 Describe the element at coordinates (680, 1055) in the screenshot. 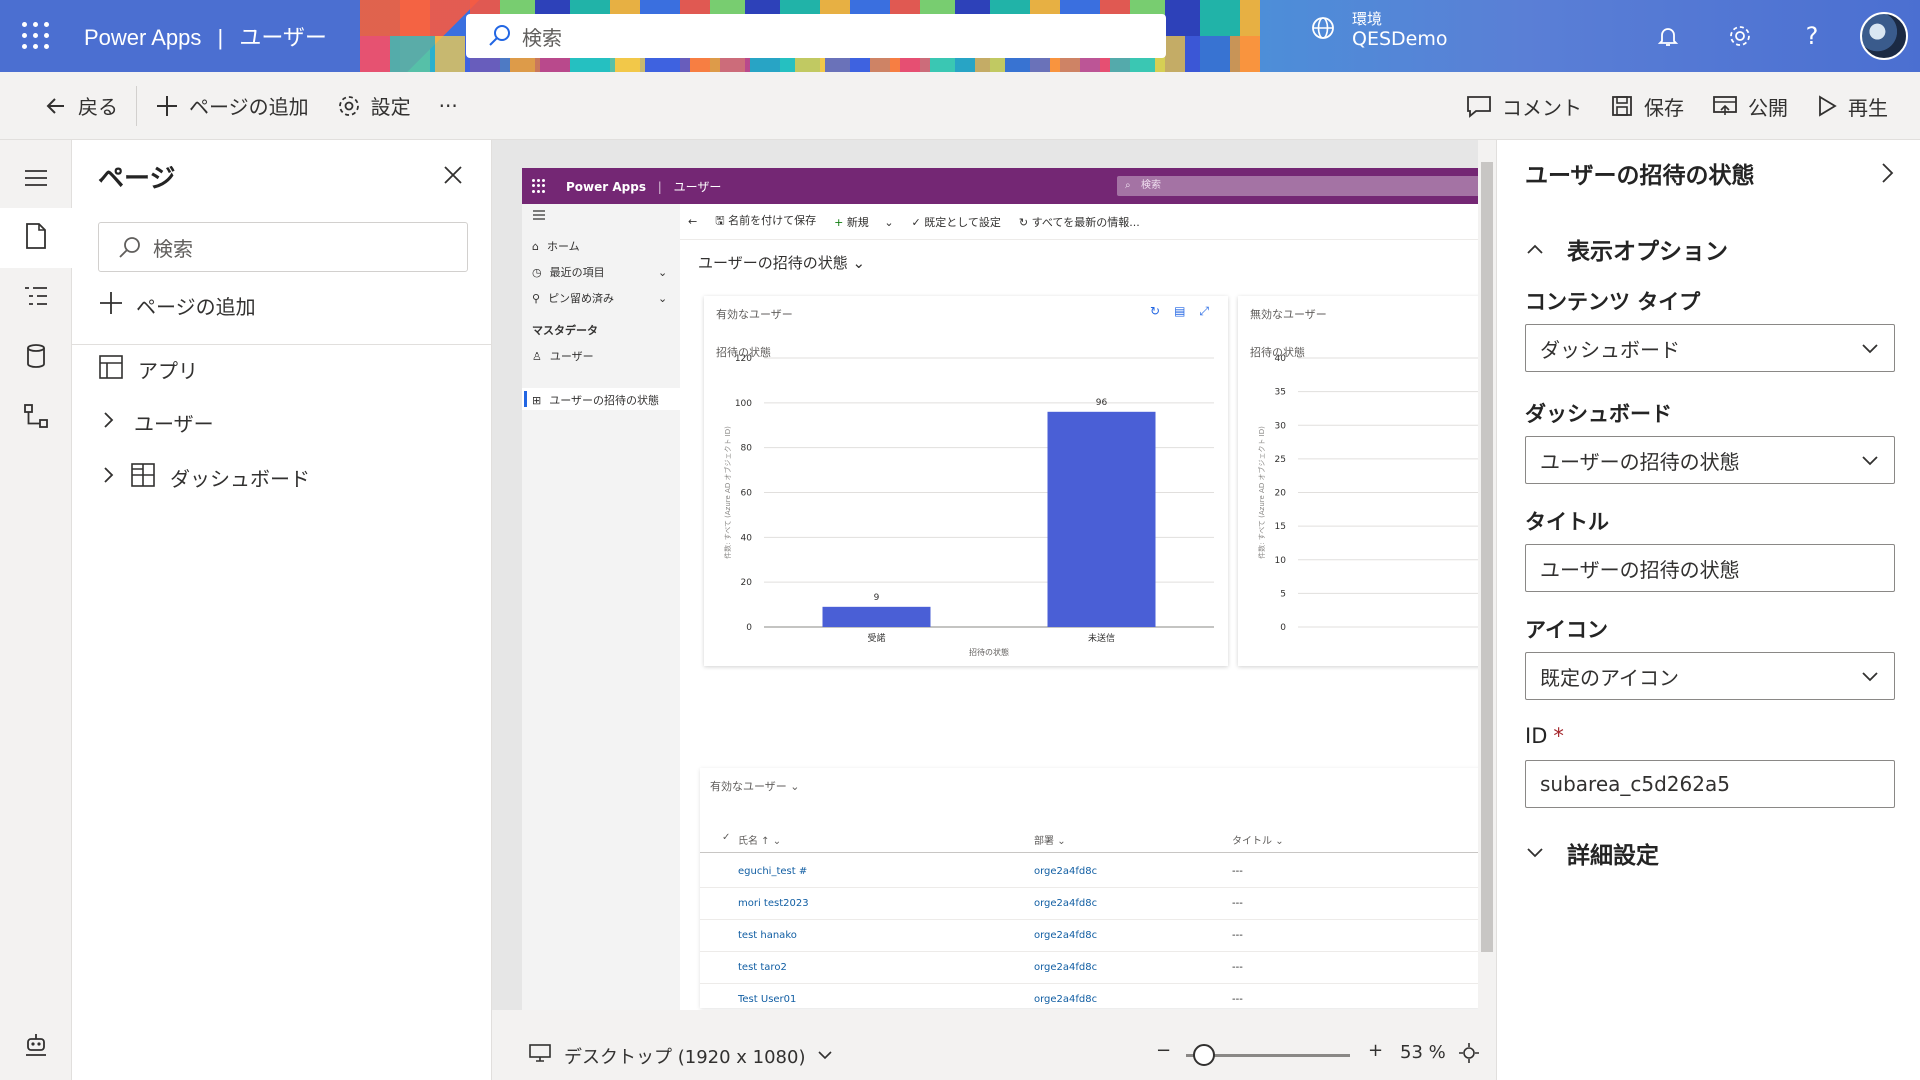

I see `device-selector: デスクトップ (1920 x 1080)` at that location.